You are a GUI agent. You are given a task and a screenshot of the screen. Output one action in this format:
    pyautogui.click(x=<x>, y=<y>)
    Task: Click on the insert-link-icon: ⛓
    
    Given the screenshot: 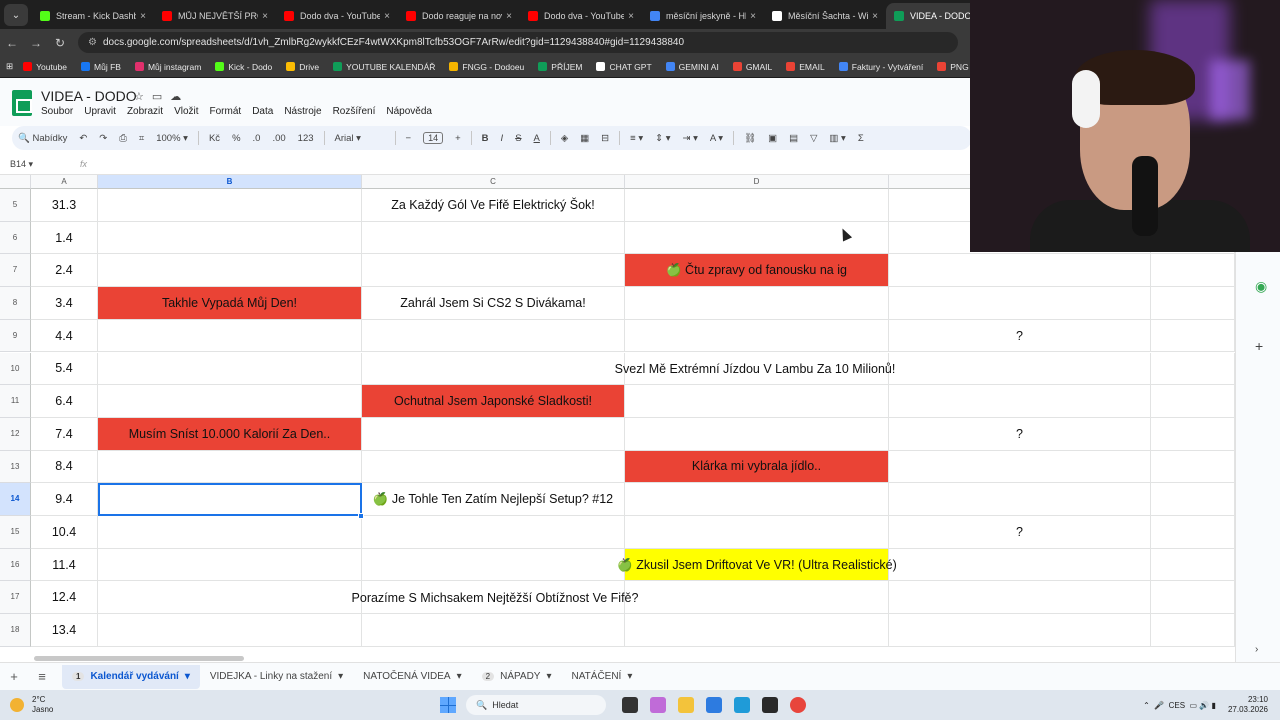 What is the action you would take?
    pyautogui.click(x=750, y=138)
    